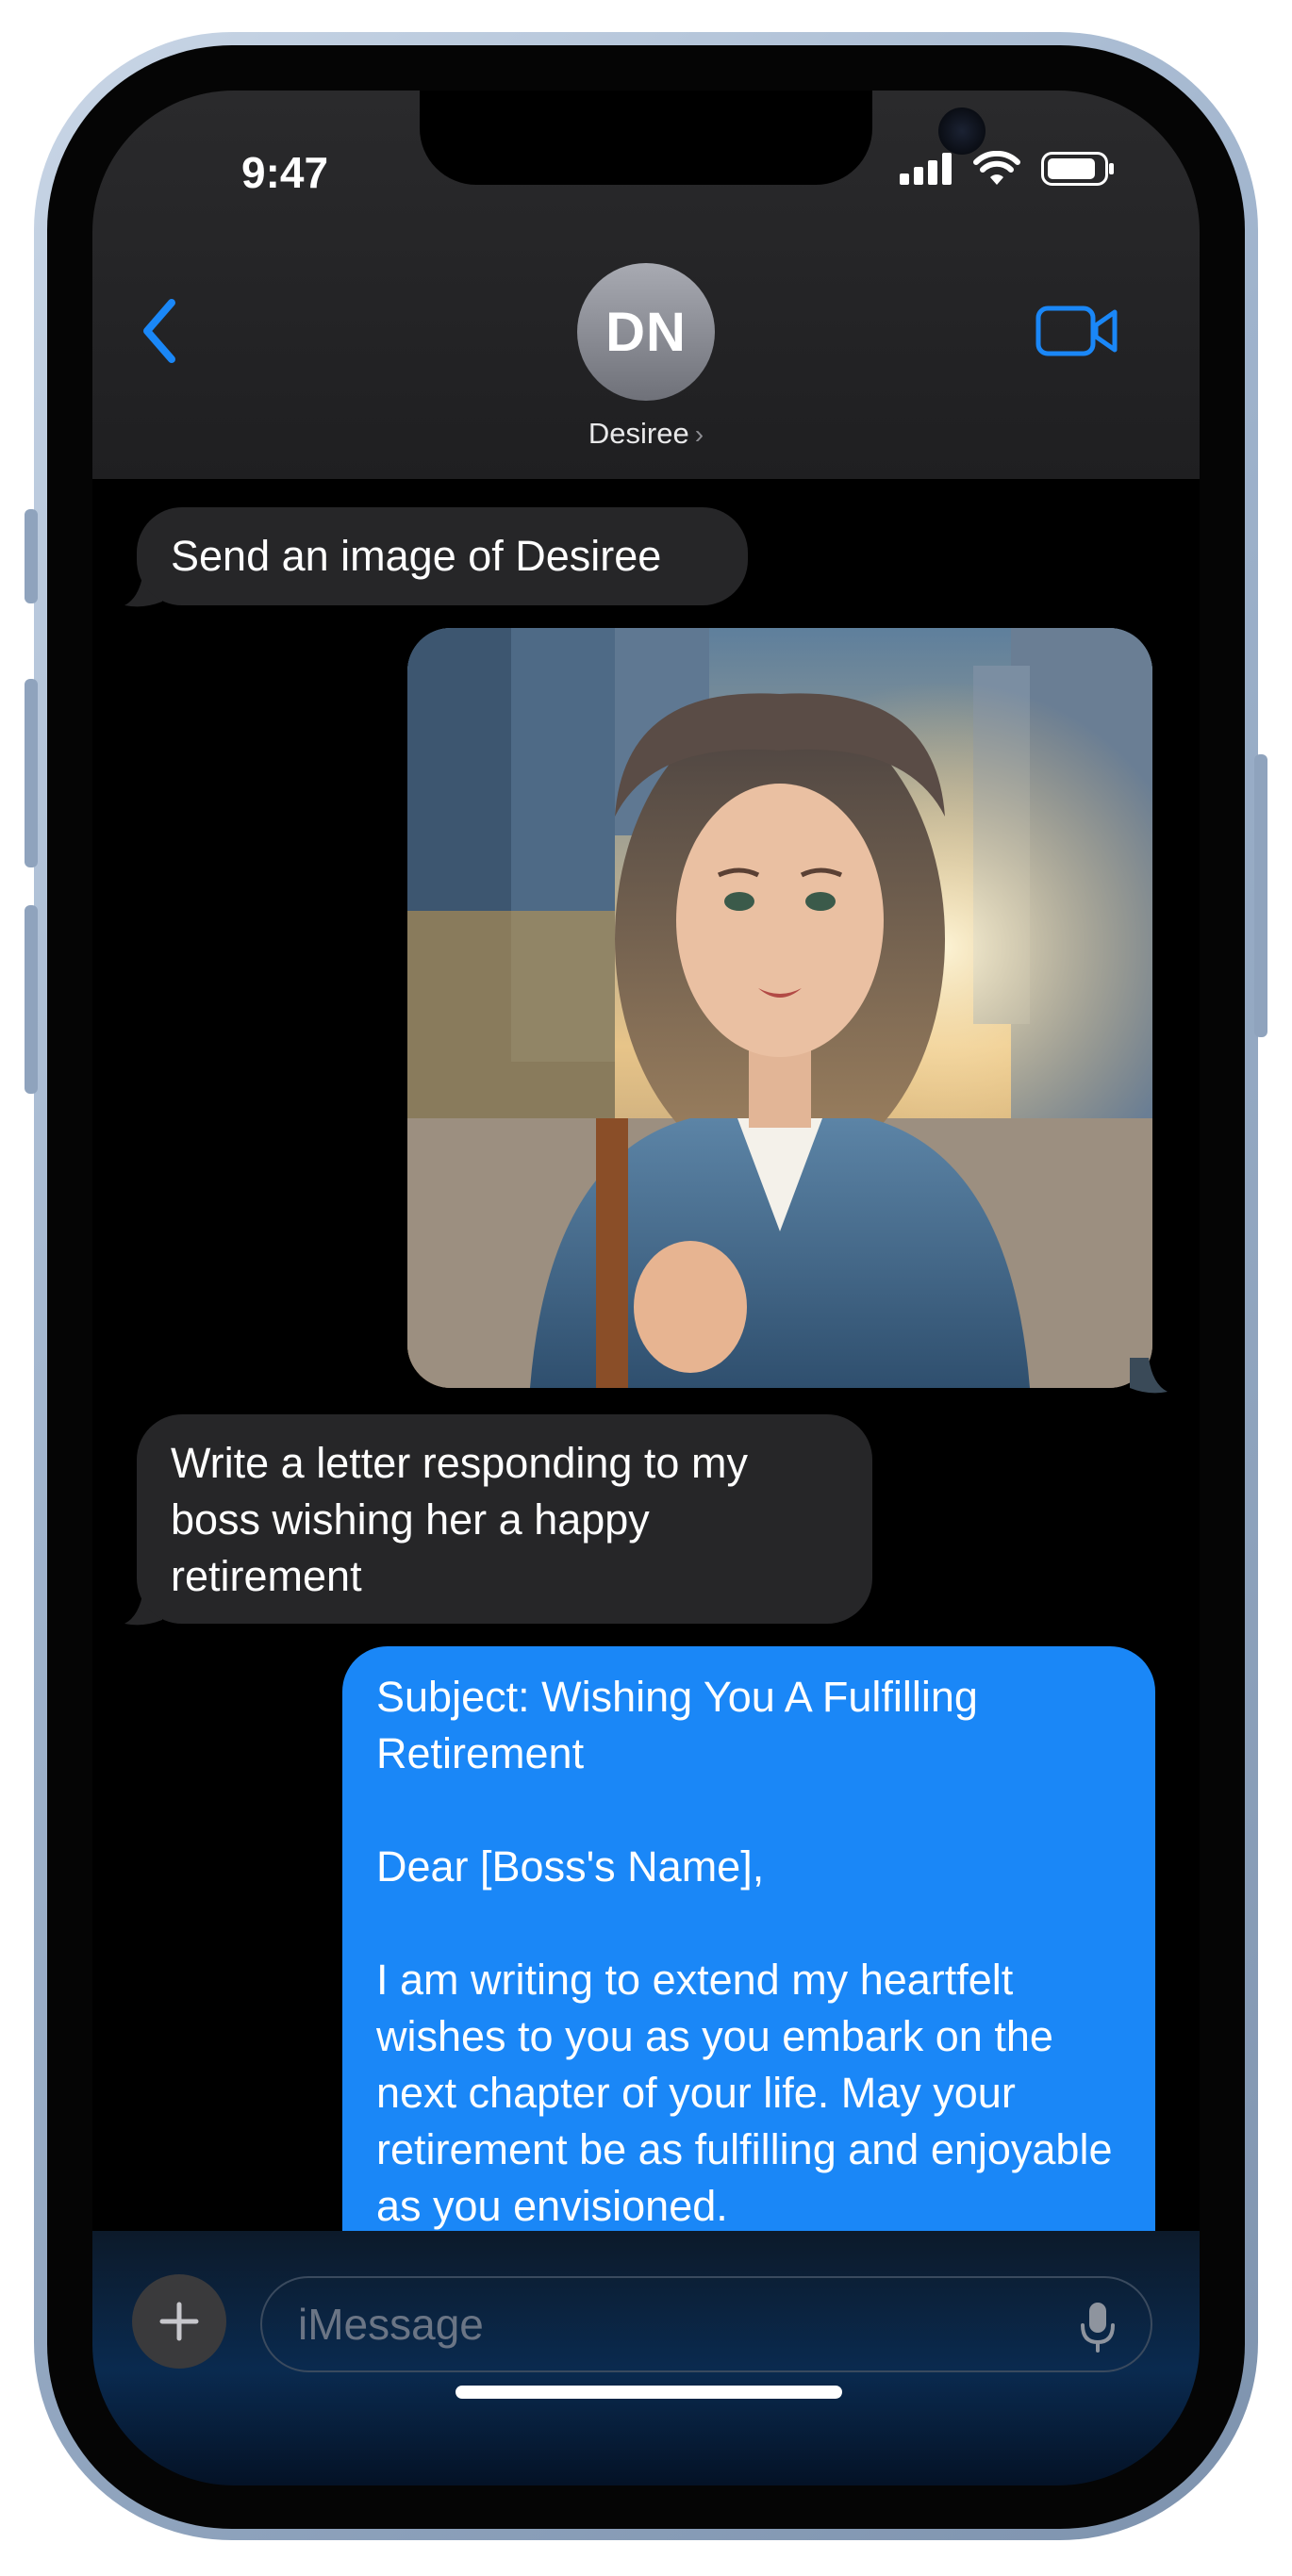 The height and width of the screenshot is (2576, 1292). Describe the element at coordinates (391, 2324) in the screenshot. I see `message-input-placeholder: iMessage` at that location.